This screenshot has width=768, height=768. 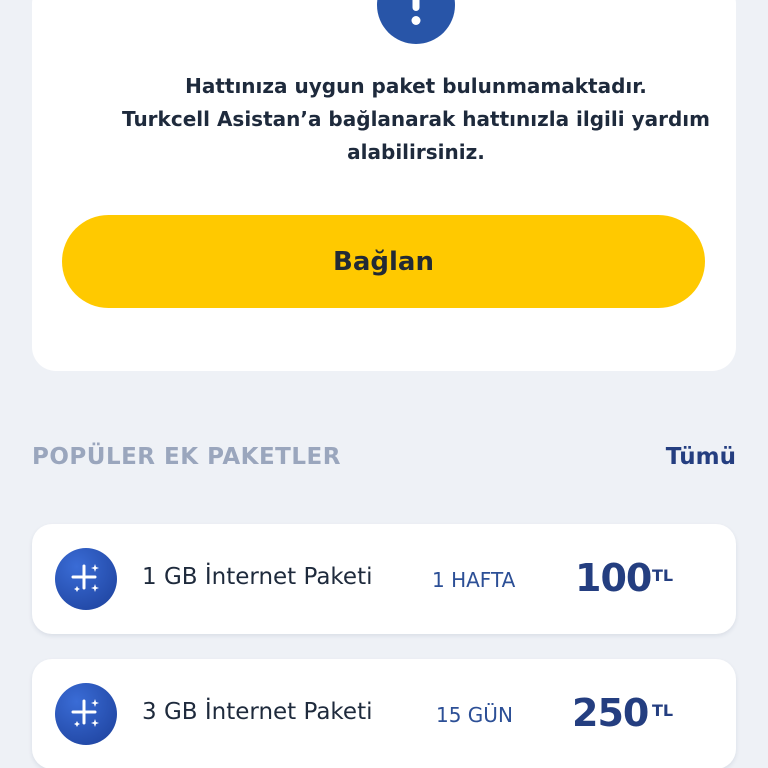 What do you see at coordinates (610, 713) in the screenshot?
I see `package-price: 250` at bounding box center [610, 713].